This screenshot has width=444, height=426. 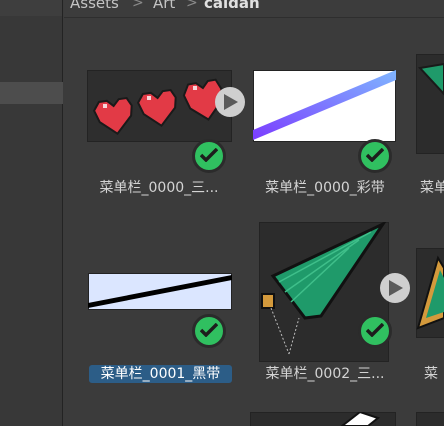 I want to click on selected-folder-row, so click(x=31, y=93).